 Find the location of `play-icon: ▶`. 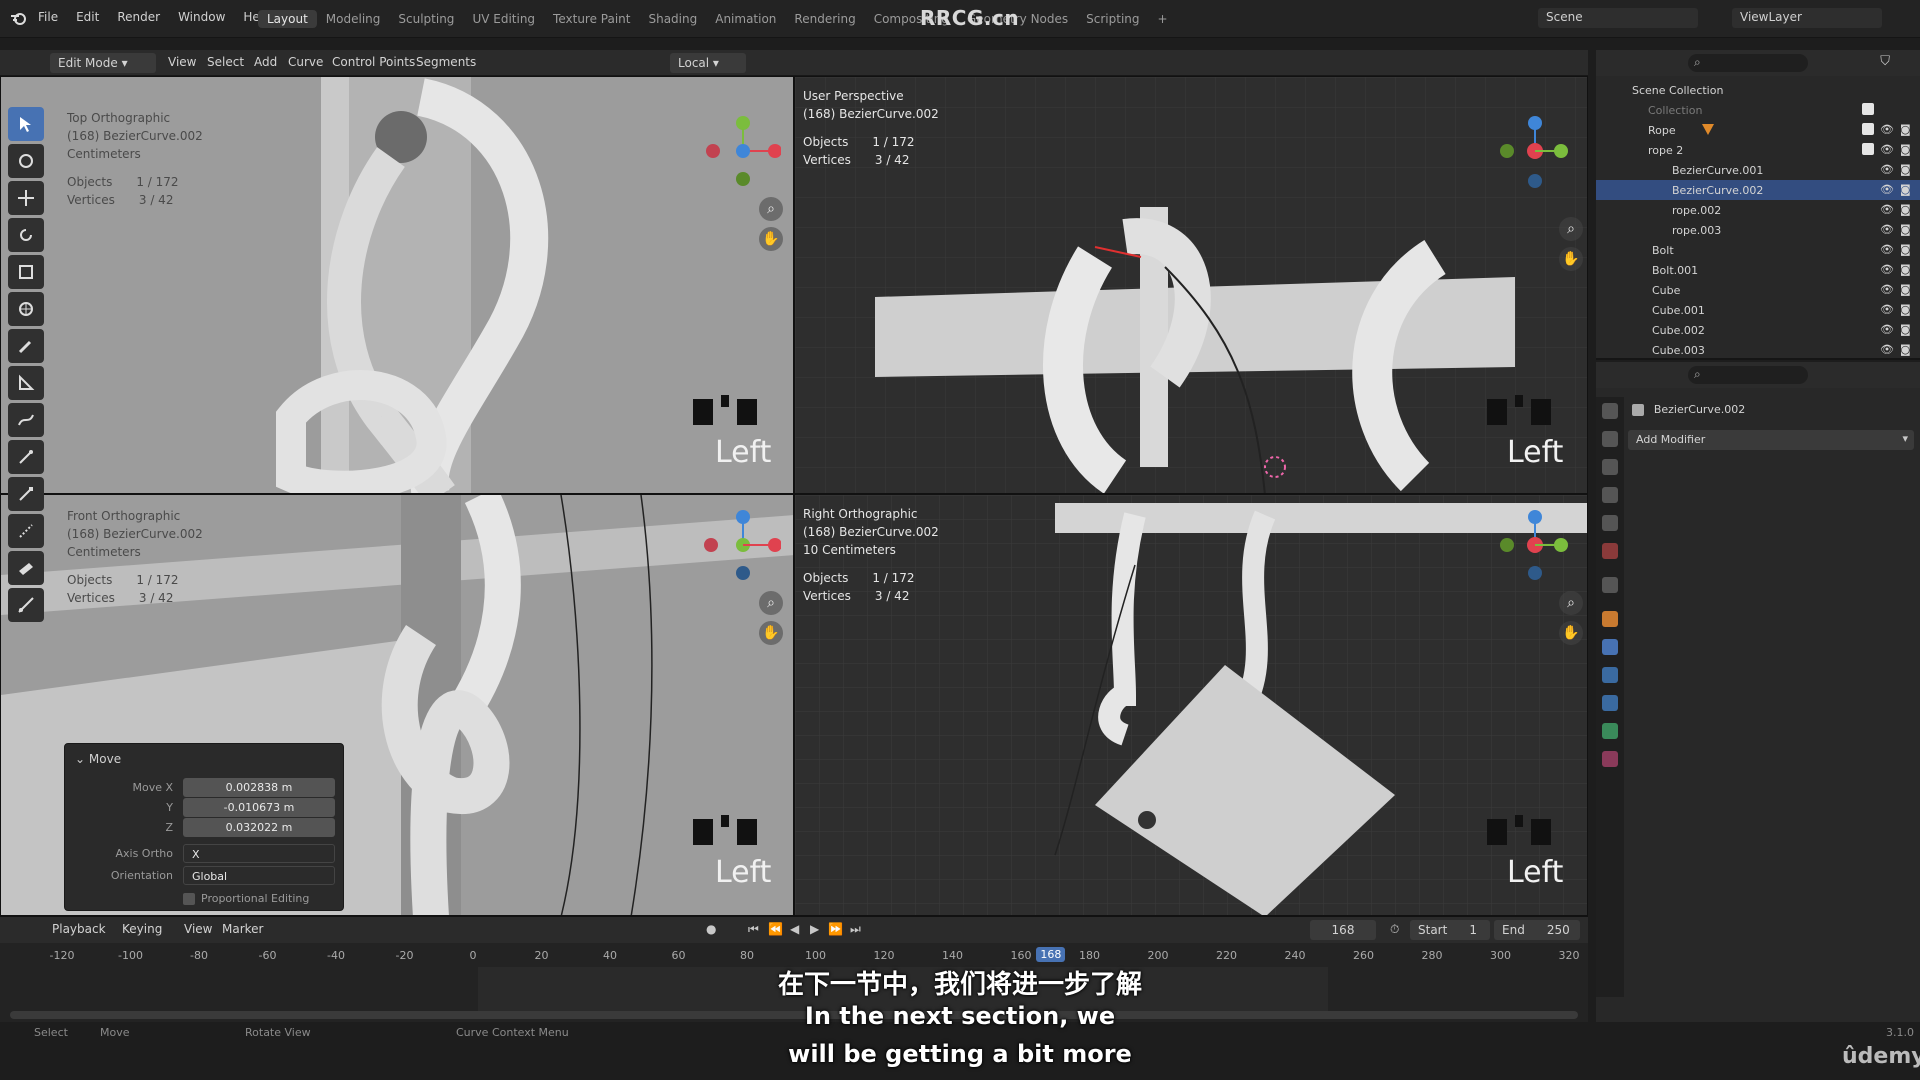

play-icon: ▶ is located at coordinates (814, 929).